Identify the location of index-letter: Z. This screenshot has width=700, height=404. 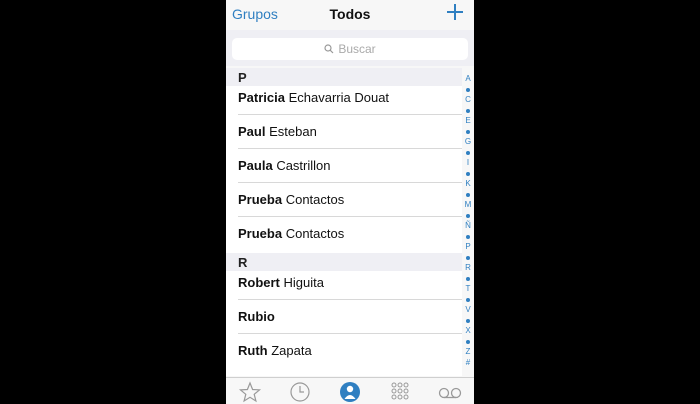
(468, 351).